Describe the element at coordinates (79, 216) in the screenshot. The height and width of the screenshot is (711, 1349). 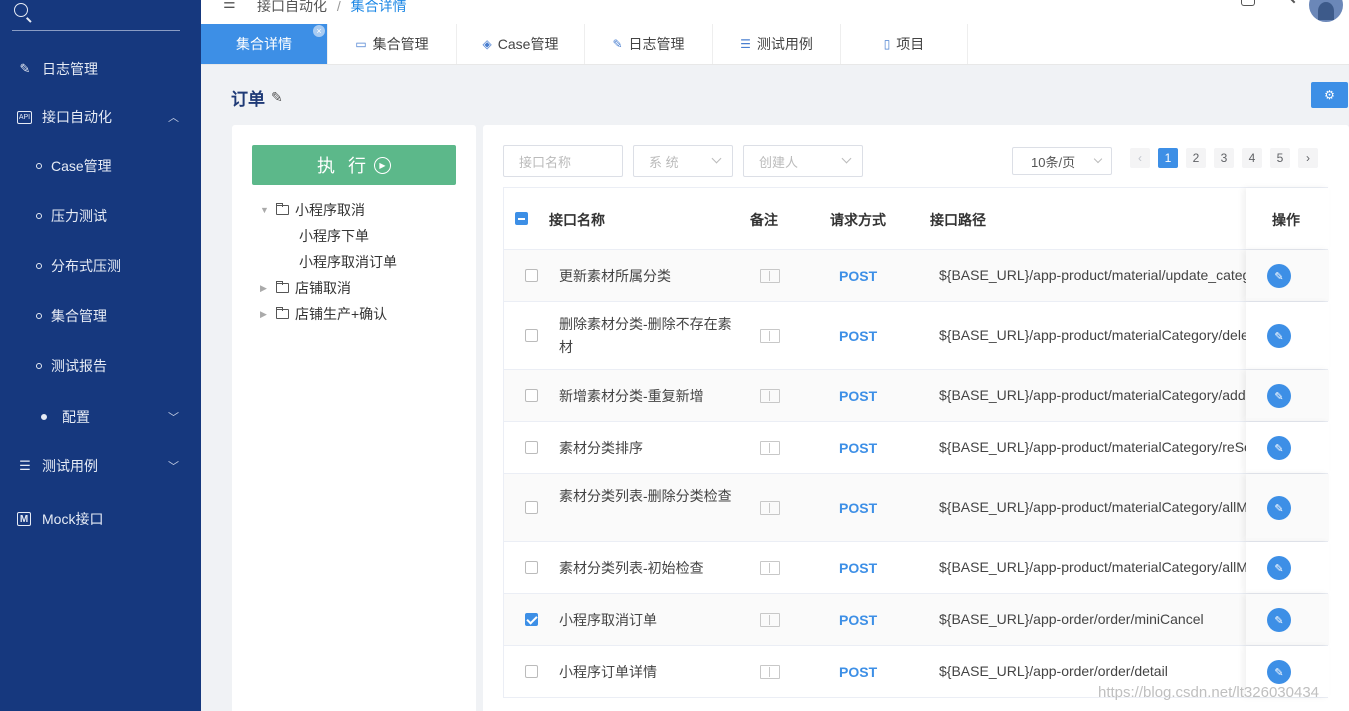
I see `sidebar-item-label: 压力测试` at that location.